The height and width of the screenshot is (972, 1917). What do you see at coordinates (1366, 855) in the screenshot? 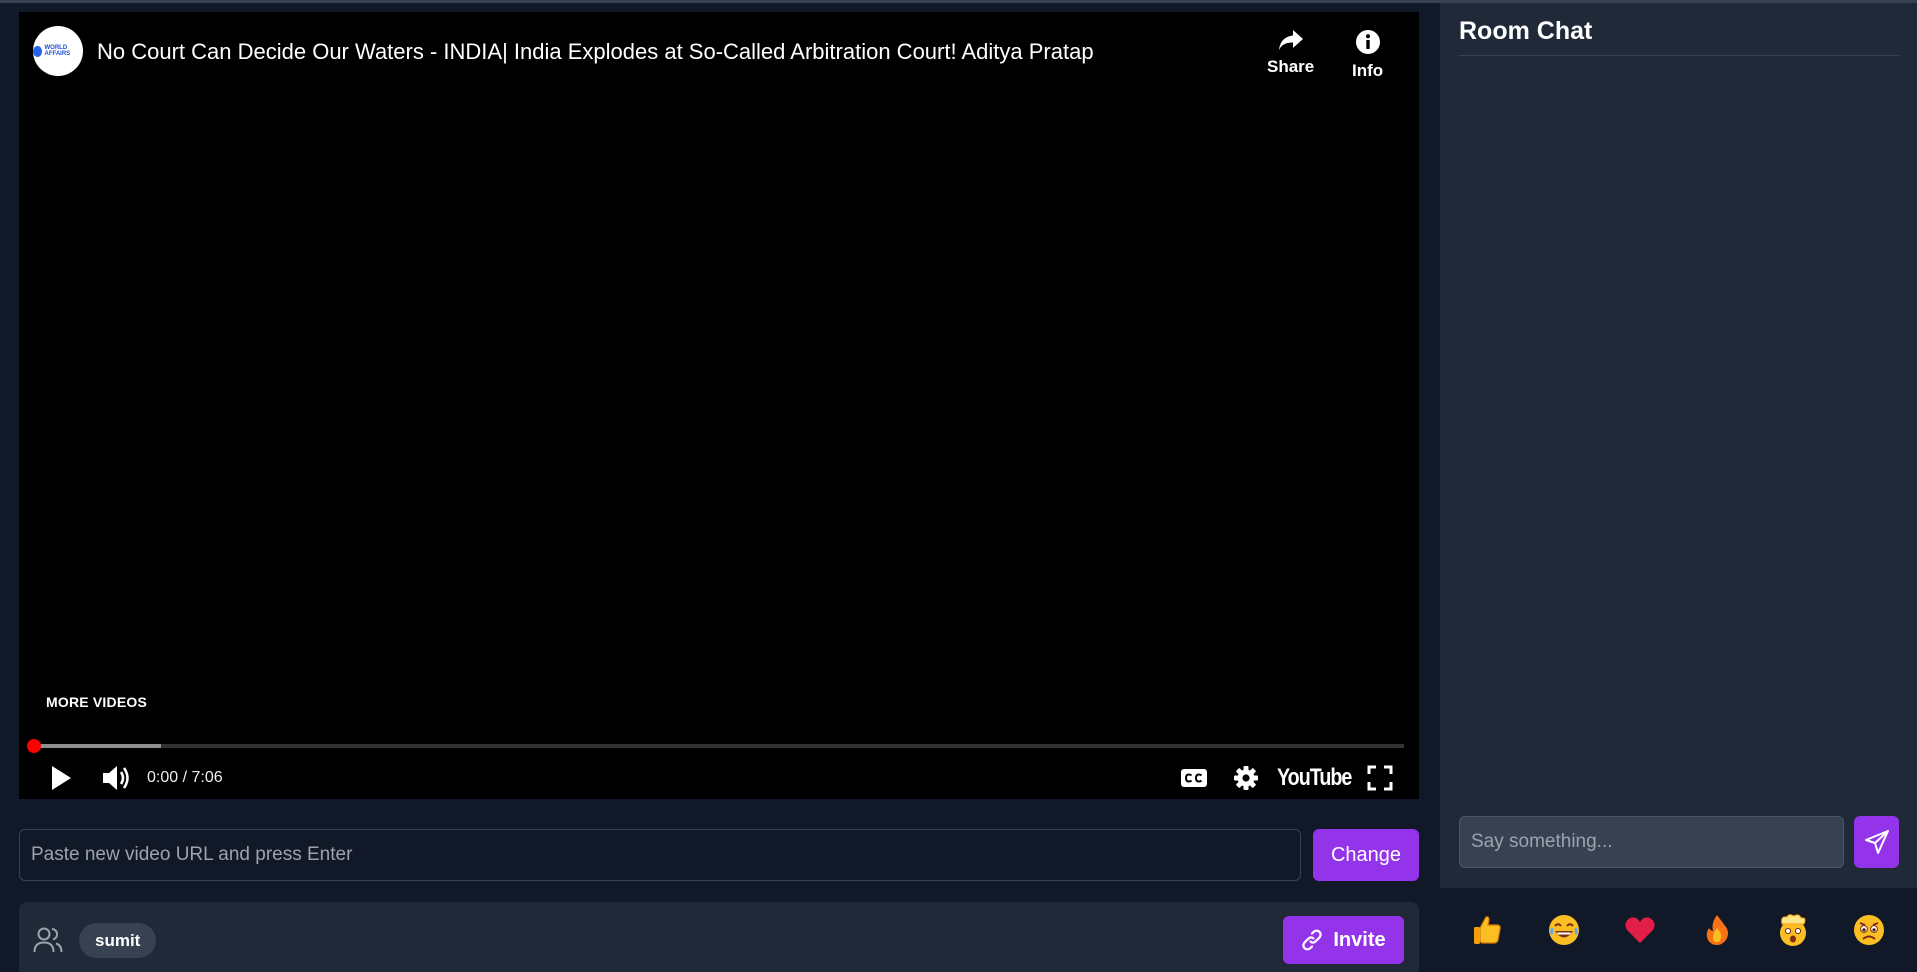
I see `change-video-button: Change` at bounding box center [1366, 855].